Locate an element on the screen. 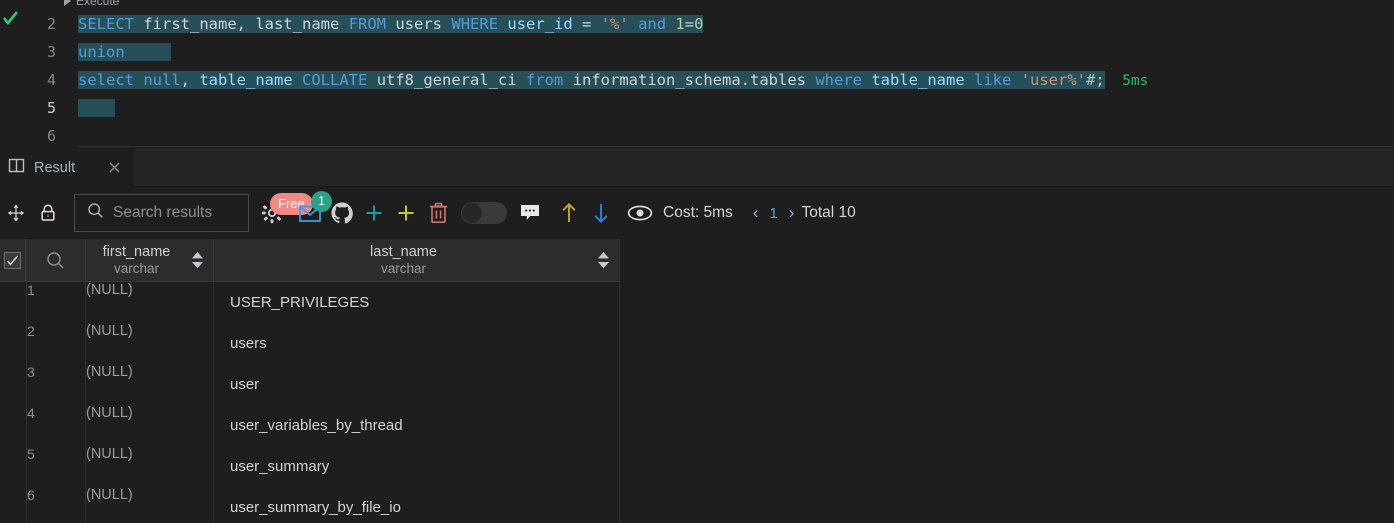  column-header-first_name: first_name varchar is located at coordinates (150, 260).